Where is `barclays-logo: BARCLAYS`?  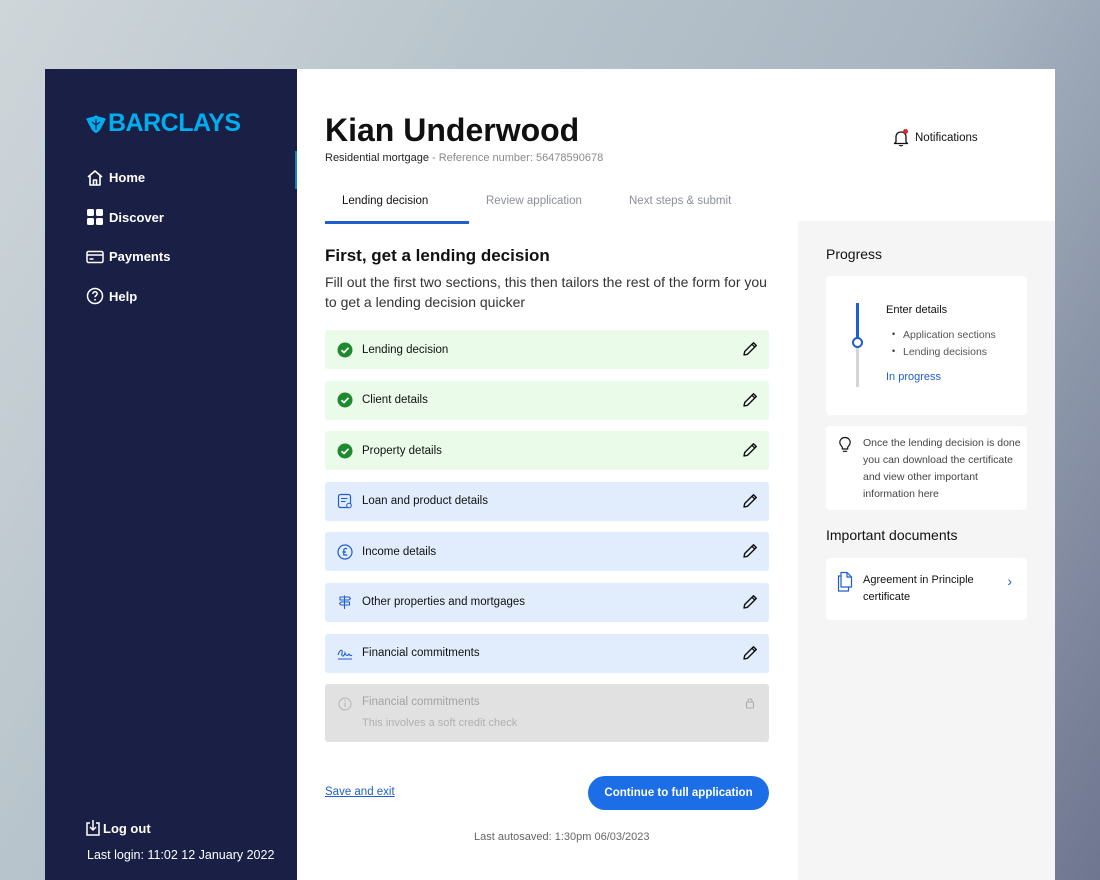 barclays-logo: BARCLAYS is located at coordinates (163, 123).